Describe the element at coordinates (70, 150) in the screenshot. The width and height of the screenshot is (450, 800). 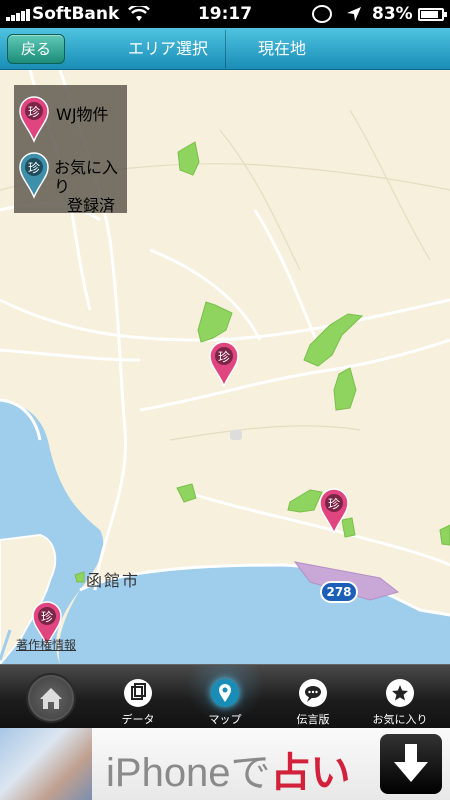
I see `map-legend: 珍 WJ物件 珍 お気に入り 登録済` at that location.